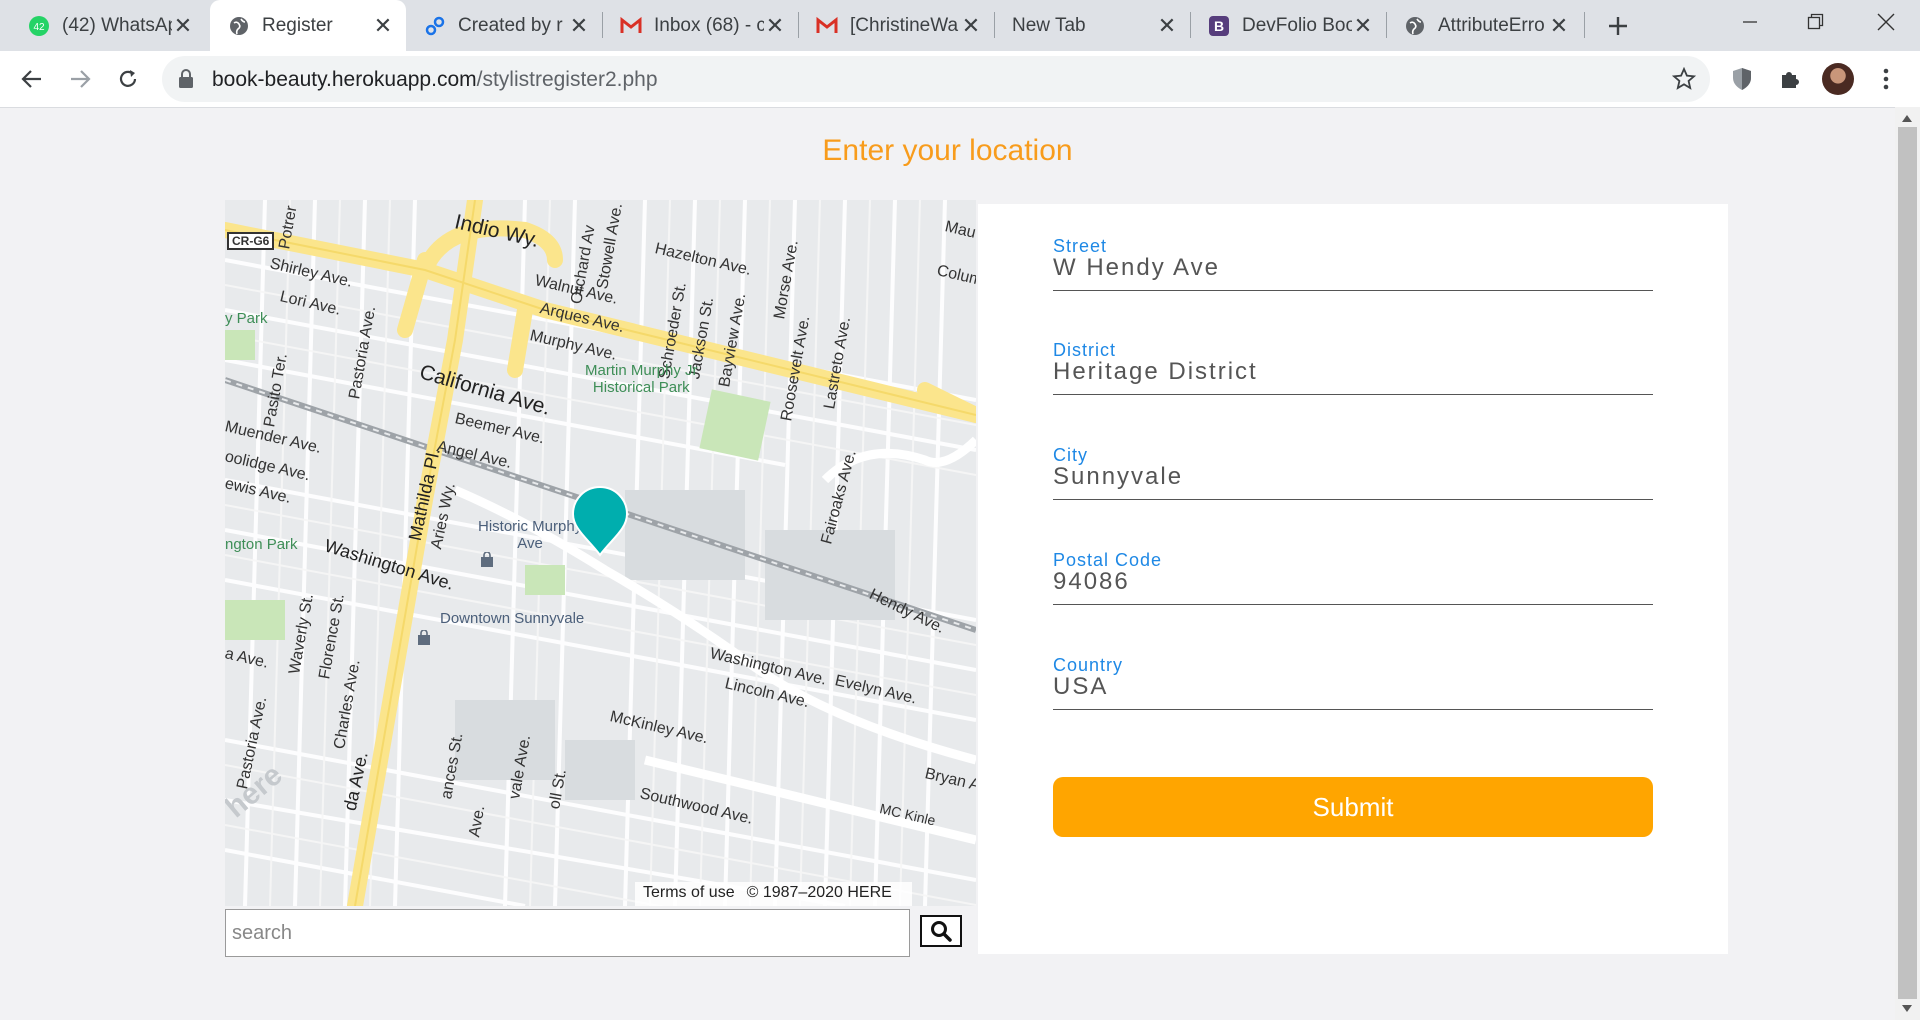 Image resolution: width=1920 pixels, height=1020 pixels. I want to click on tab-christine: [ChristineWa ✕, so click(896, 25).